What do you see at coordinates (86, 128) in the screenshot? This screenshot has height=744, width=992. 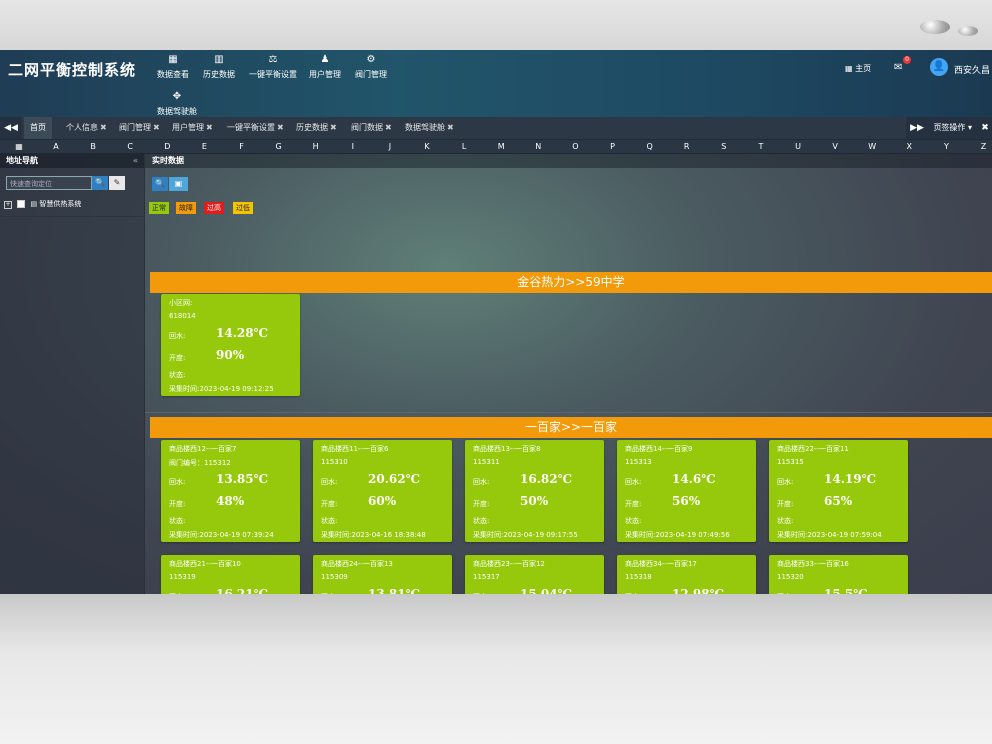 I see `tab-1: 个人信息 ✖` at bounding box center [86, 128].